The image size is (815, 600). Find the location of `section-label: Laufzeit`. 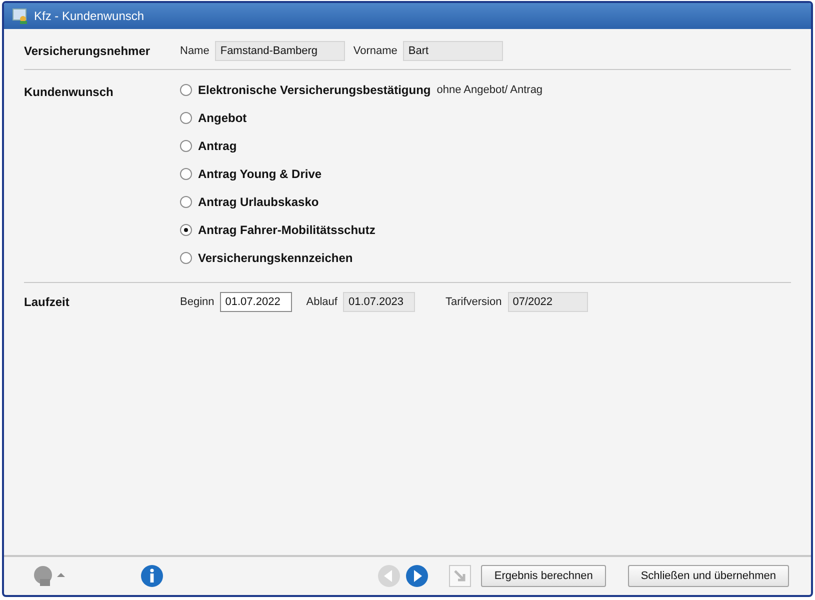

section-label: Laufzeit is located at coordinates (47, 302).